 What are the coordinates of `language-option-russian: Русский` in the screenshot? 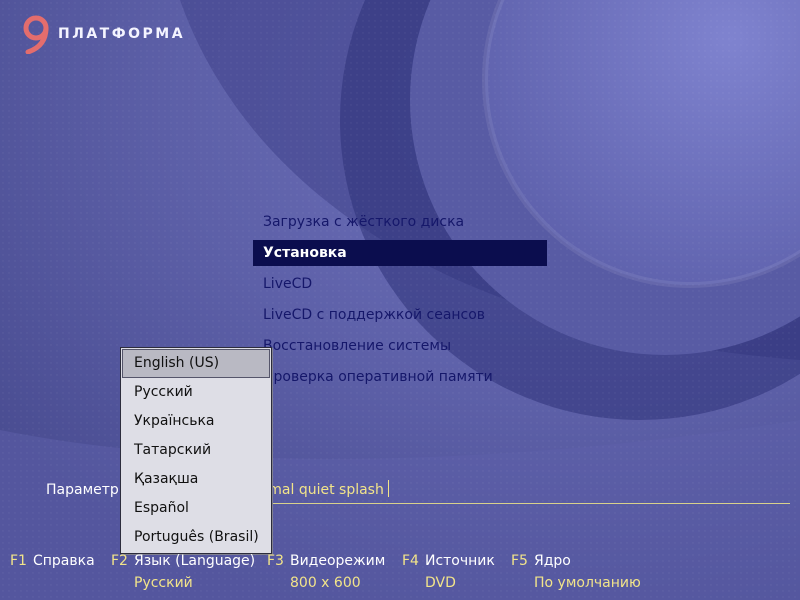 It's located at (196, 392).